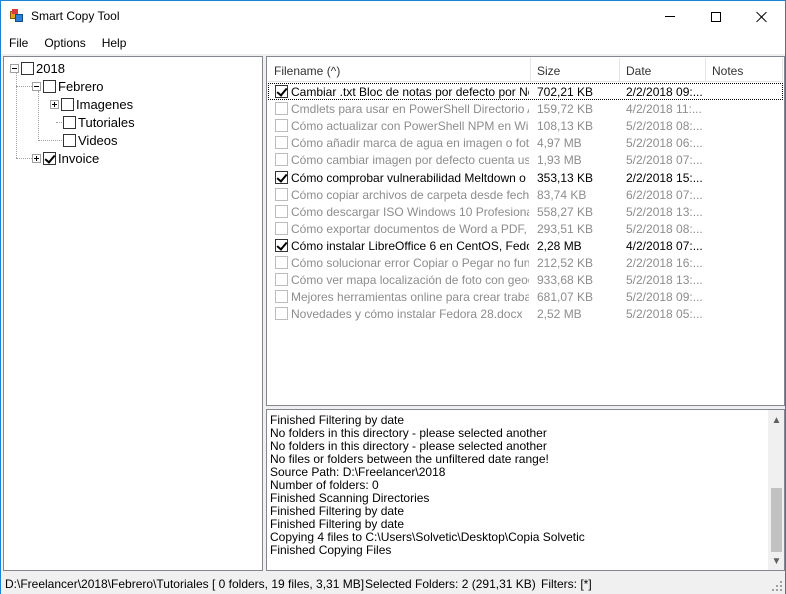 The image size is (786, 594). What do you see at coordinates (565, 228) in the screenshot?
I see `cell-size: 293,51 KB` at bounding box center [565, 228].